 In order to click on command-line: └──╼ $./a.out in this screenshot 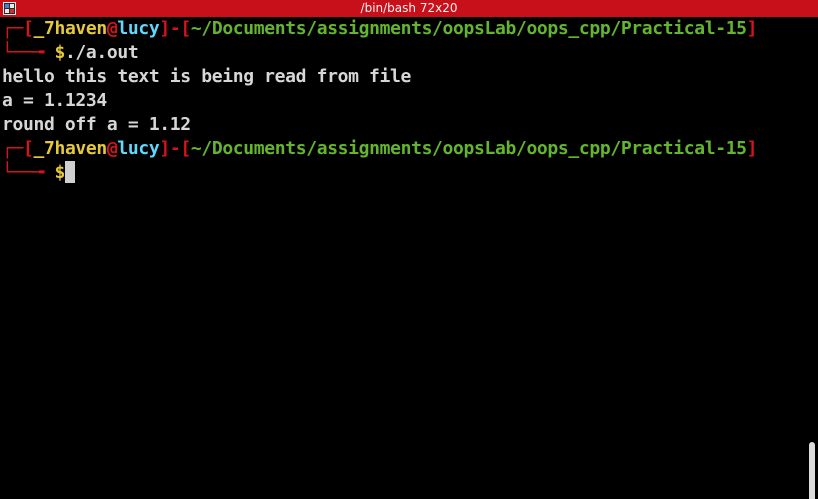, I will do `click(70, 53)`.